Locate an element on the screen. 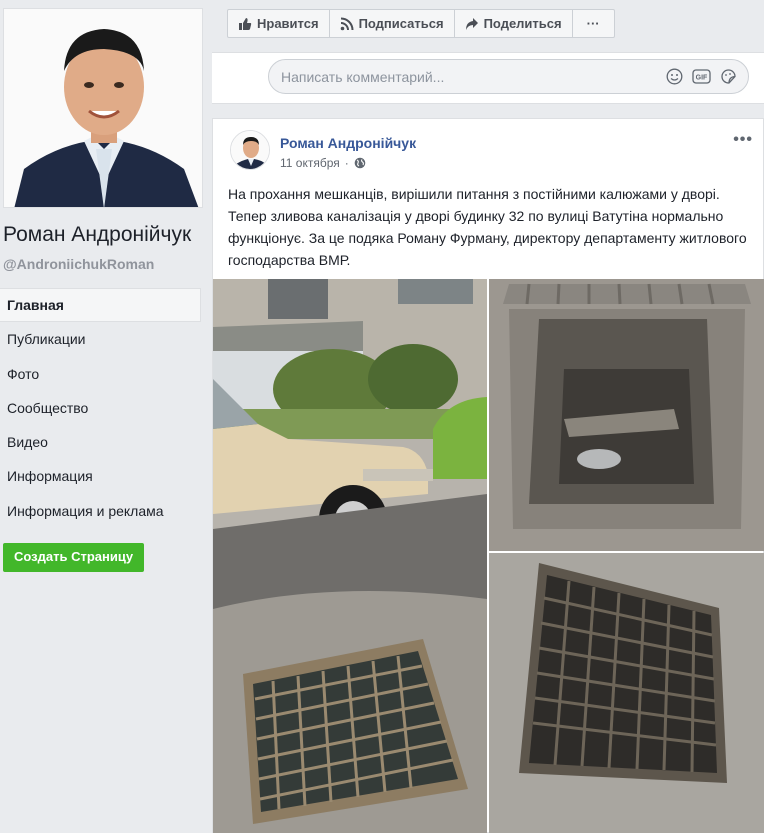 Image resolution: width=764 pixels, height=833 pixels. profile-picture is located at coordinates (103, 108).